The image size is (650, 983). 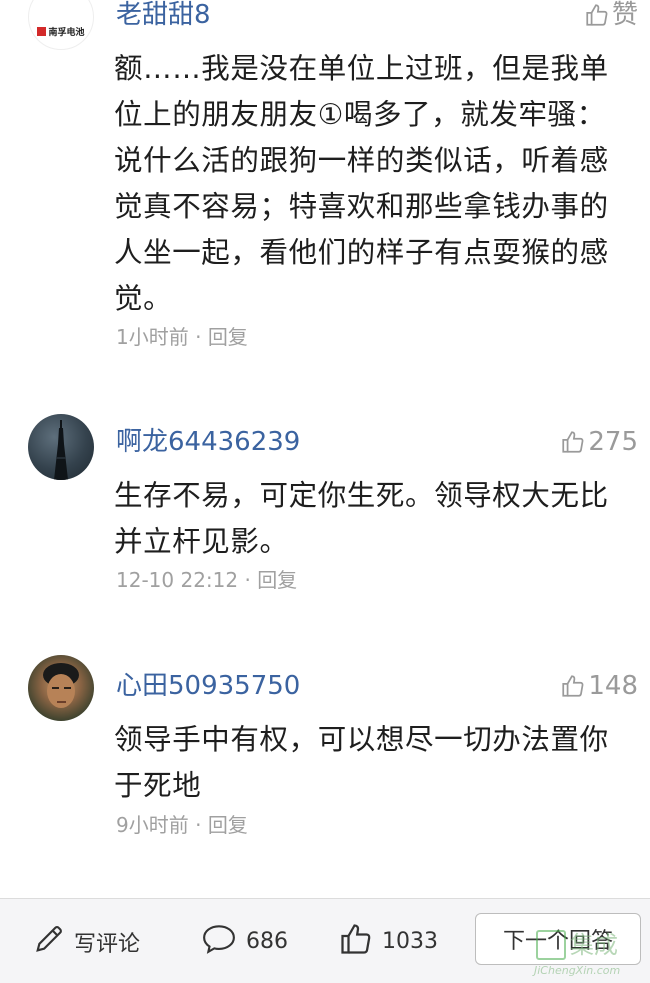 I want to click on comment-text: 领导手中有权，可以想尽一切办法置你 于死地, so click(x=374, y=763).